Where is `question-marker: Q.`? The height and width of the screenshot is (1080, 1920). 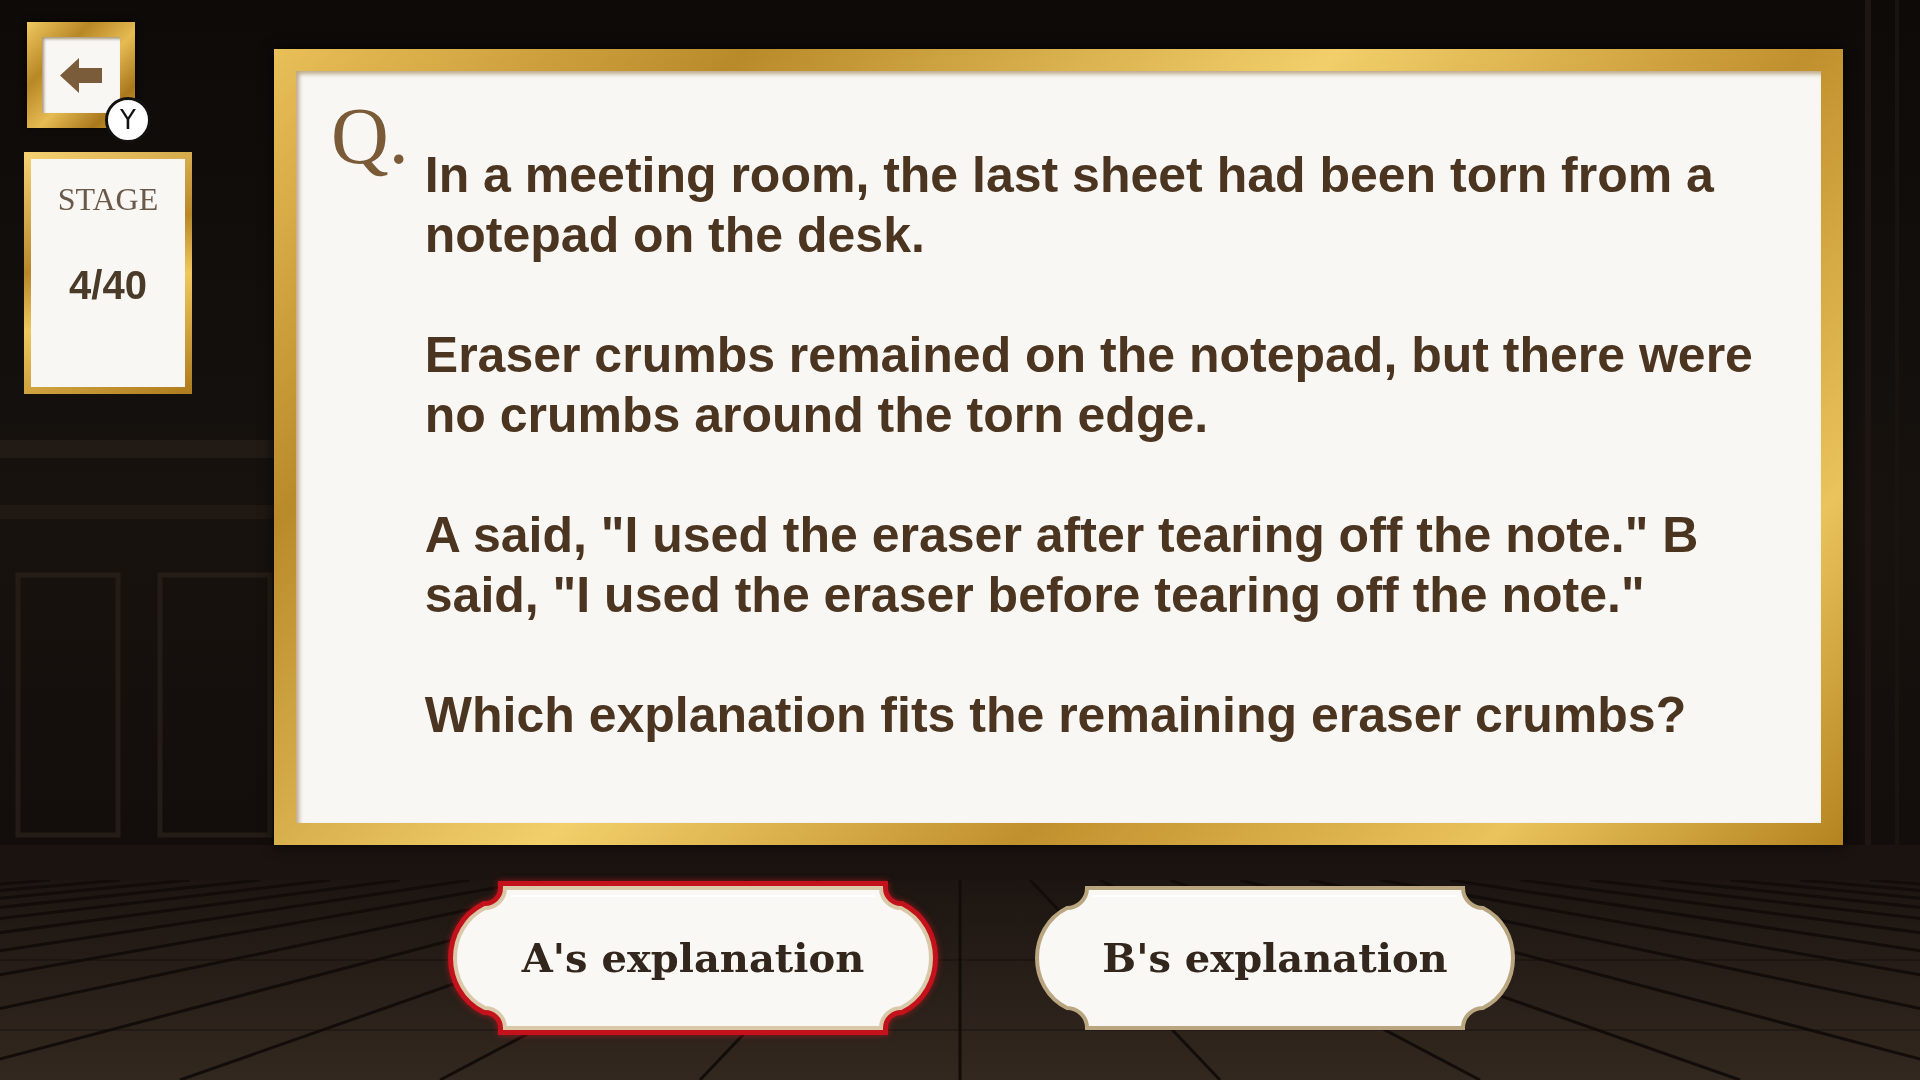 question-marker: Q. is located at coordinates (370, 136).